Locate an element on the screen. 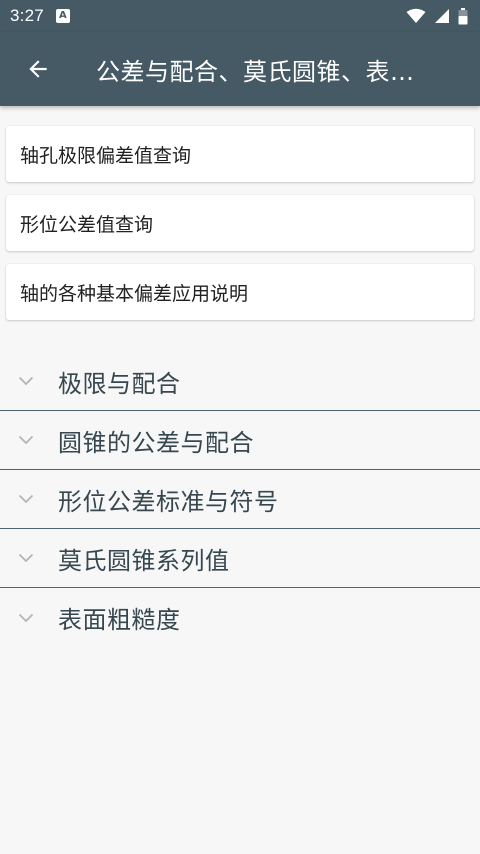 This screenshot has width=480, height=854. section-label: 表面粗糙度 is located at coordinates (119, 620).